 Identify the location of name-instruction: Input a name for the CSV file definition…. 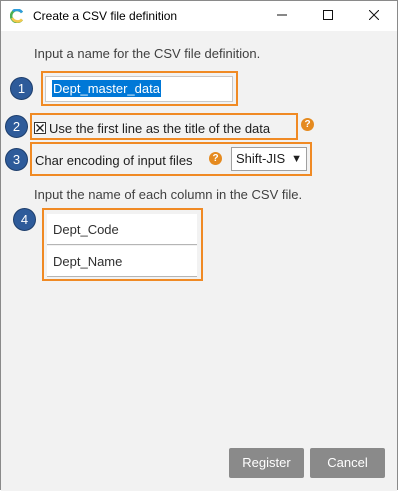
(147, 53).